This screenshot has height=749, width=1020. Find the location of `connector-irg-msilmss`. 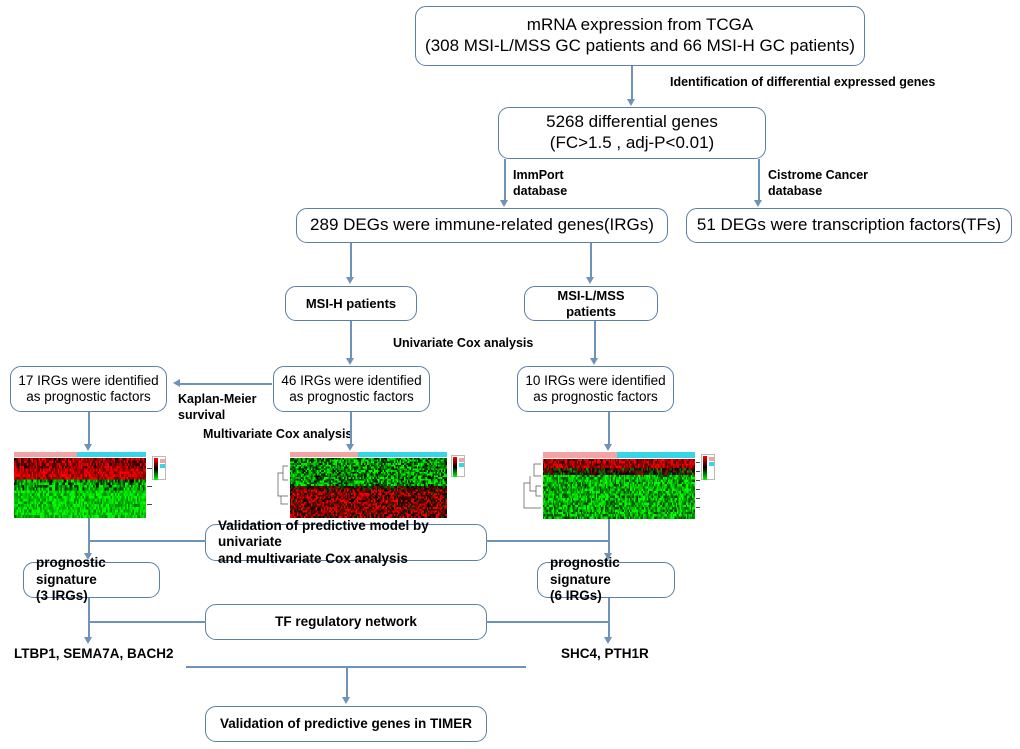

connector-irg-msilmss is located at coordinates (591, 260).